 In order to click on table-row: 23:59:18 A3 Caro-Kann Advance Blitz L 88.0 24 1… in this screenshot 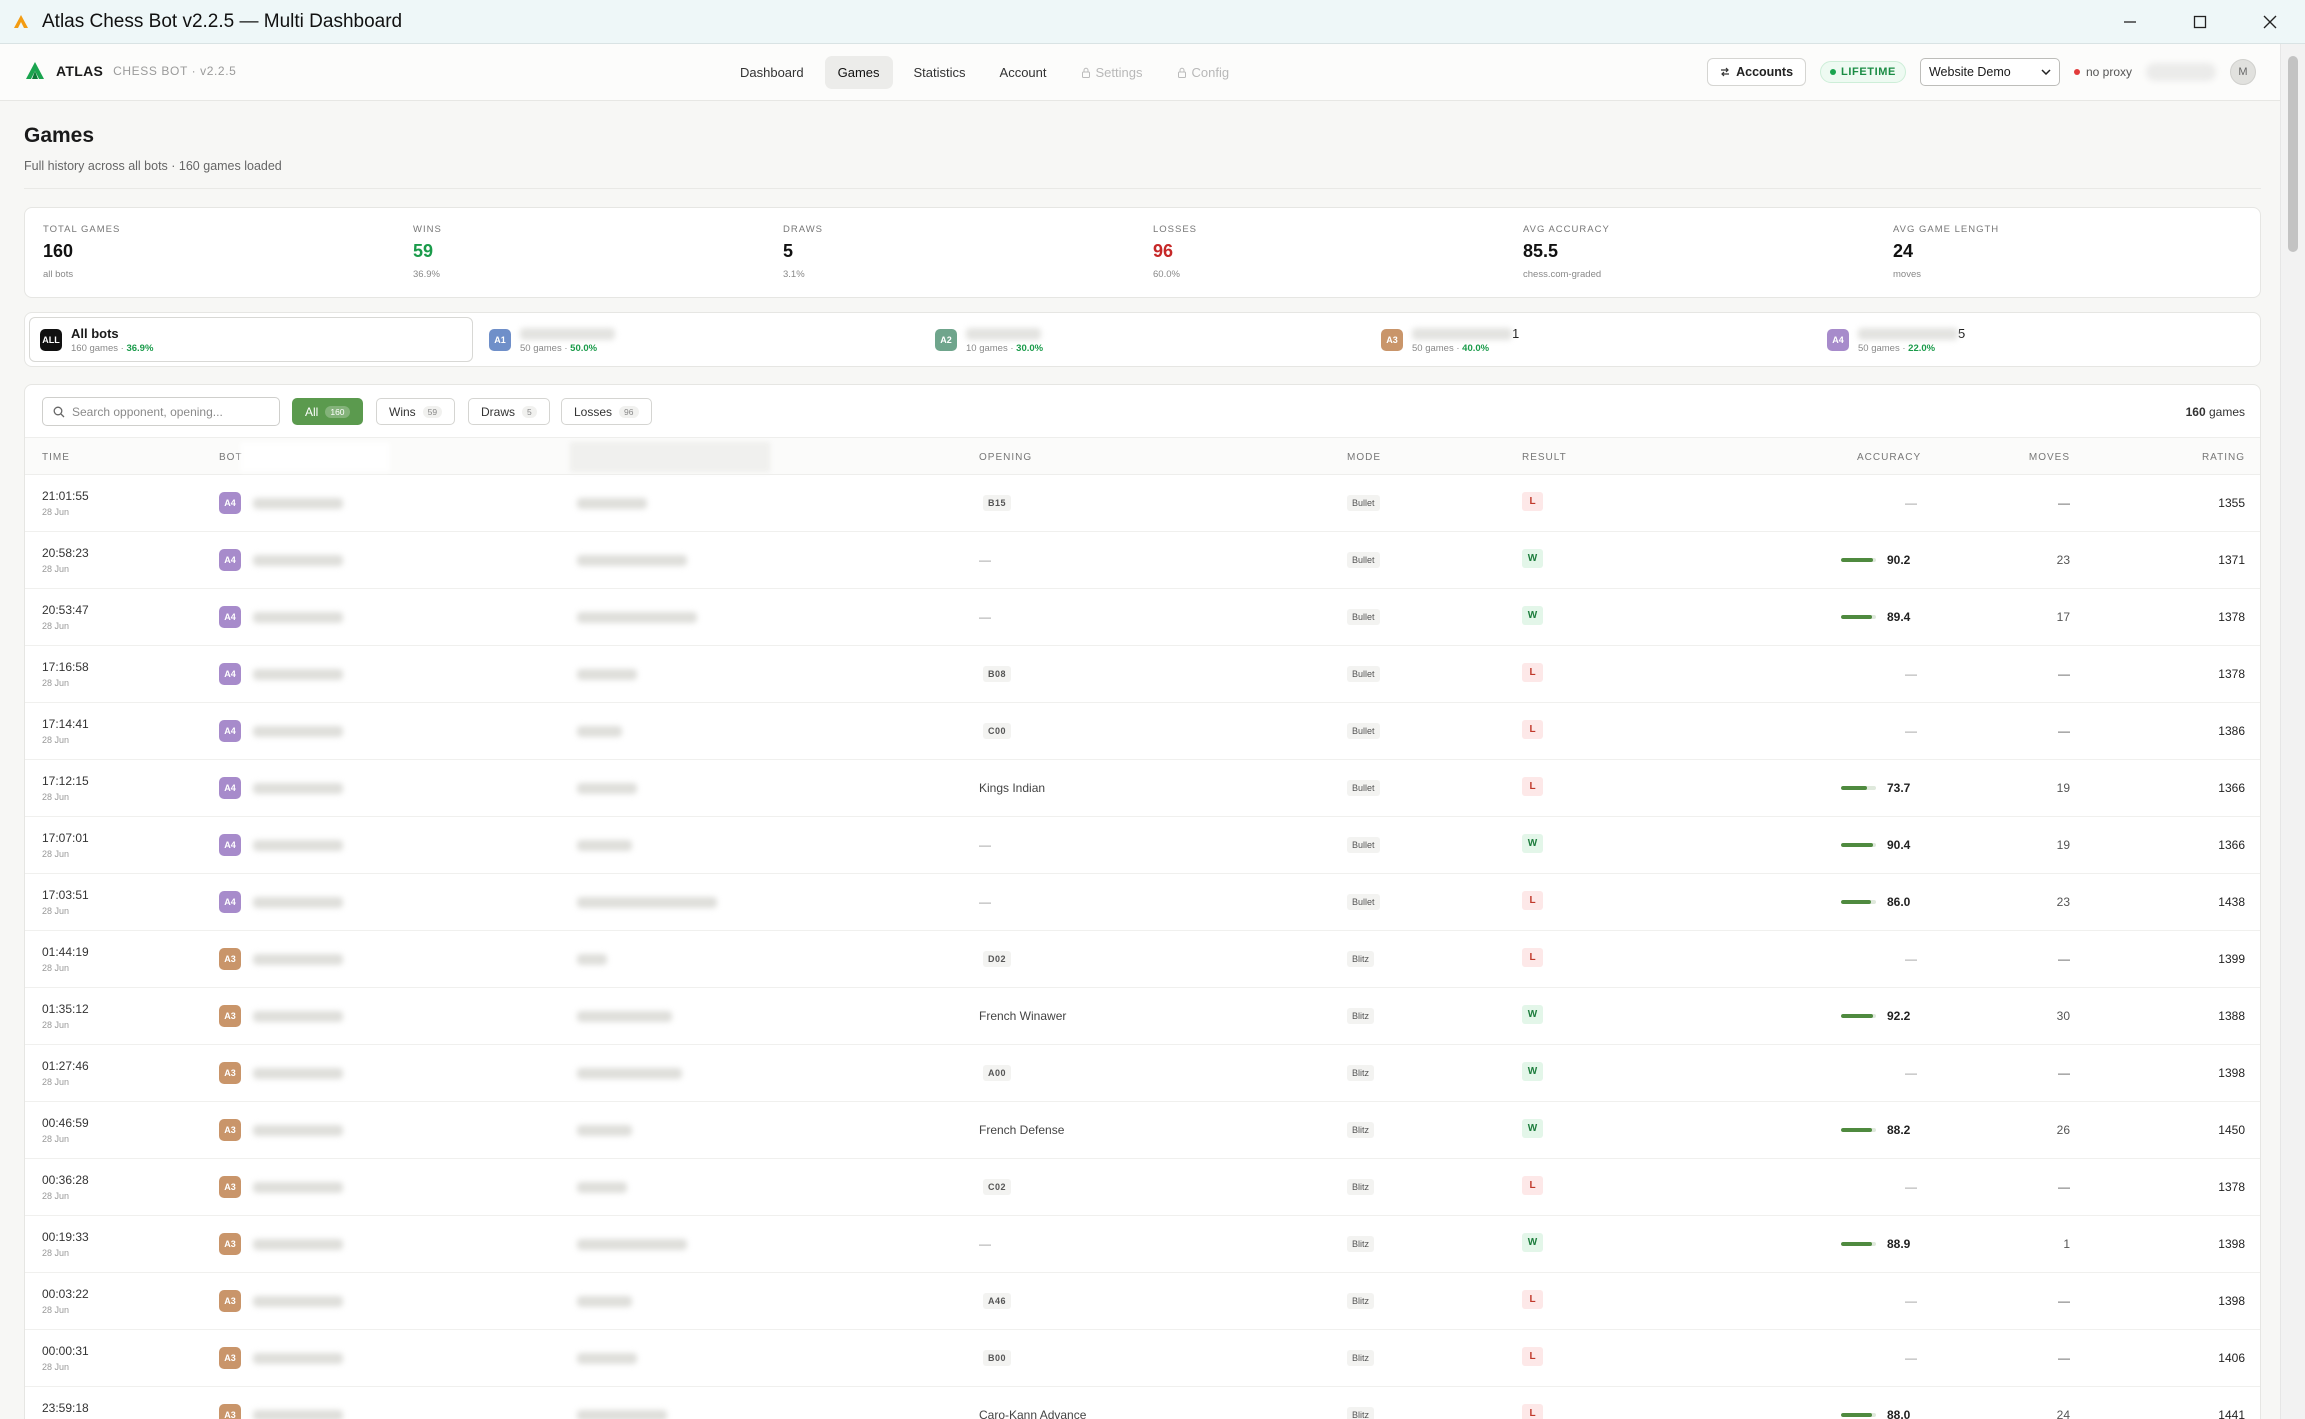, I will do `click(1142, 1403)`.